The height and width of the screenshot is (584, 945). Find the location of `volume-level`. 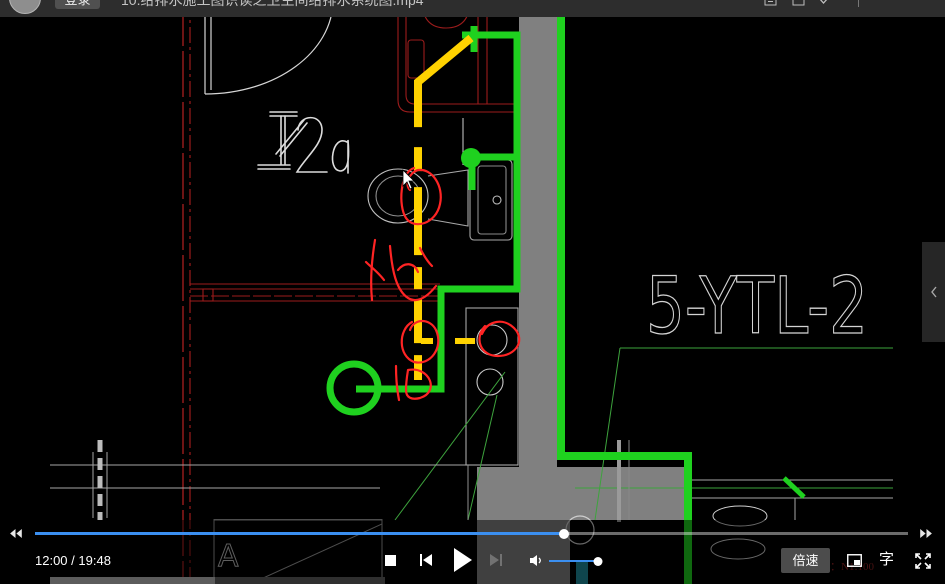

volume-level is located at coordinates (574, 561).